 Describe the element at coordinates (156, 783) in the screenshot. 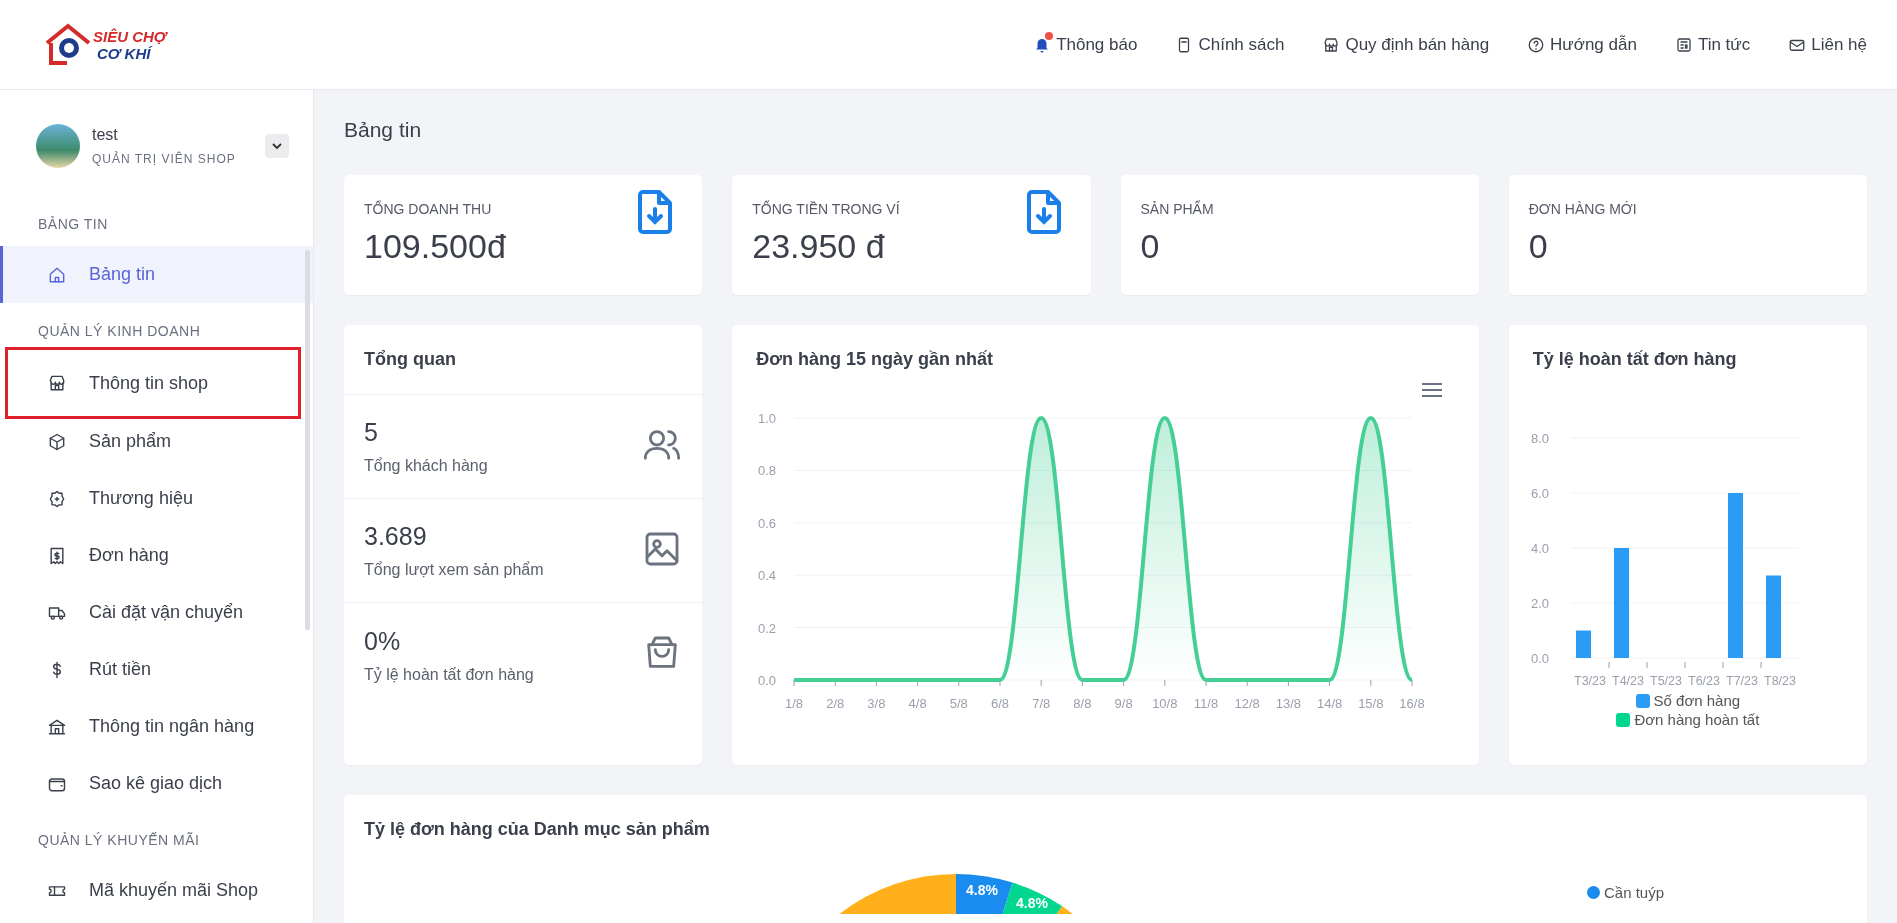

I see `sidebar-item: Sao kê giao dịch` at that location.